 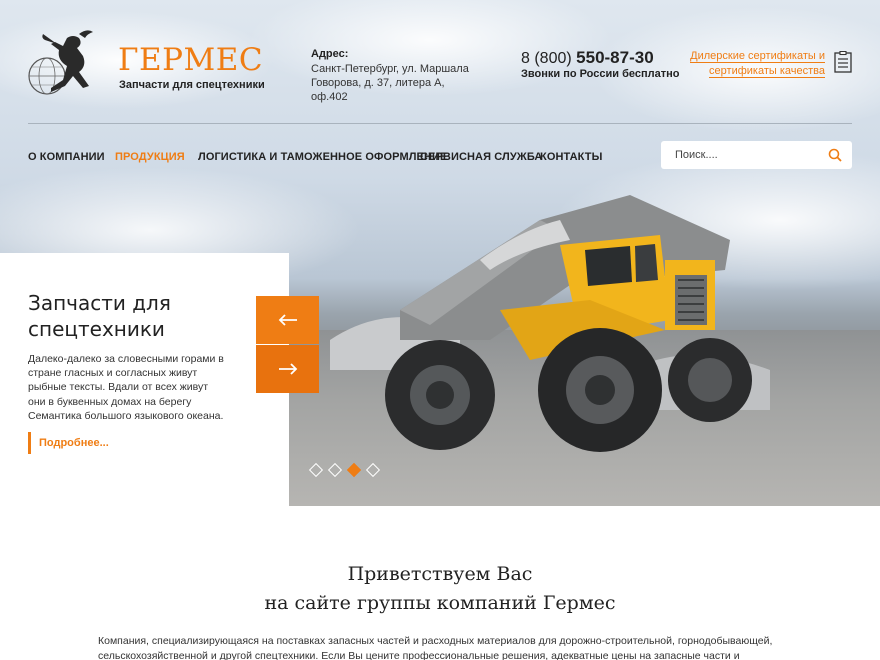 I want to click on phone-number: 8 (800) 550-87-30, so click(x=587, y=58).